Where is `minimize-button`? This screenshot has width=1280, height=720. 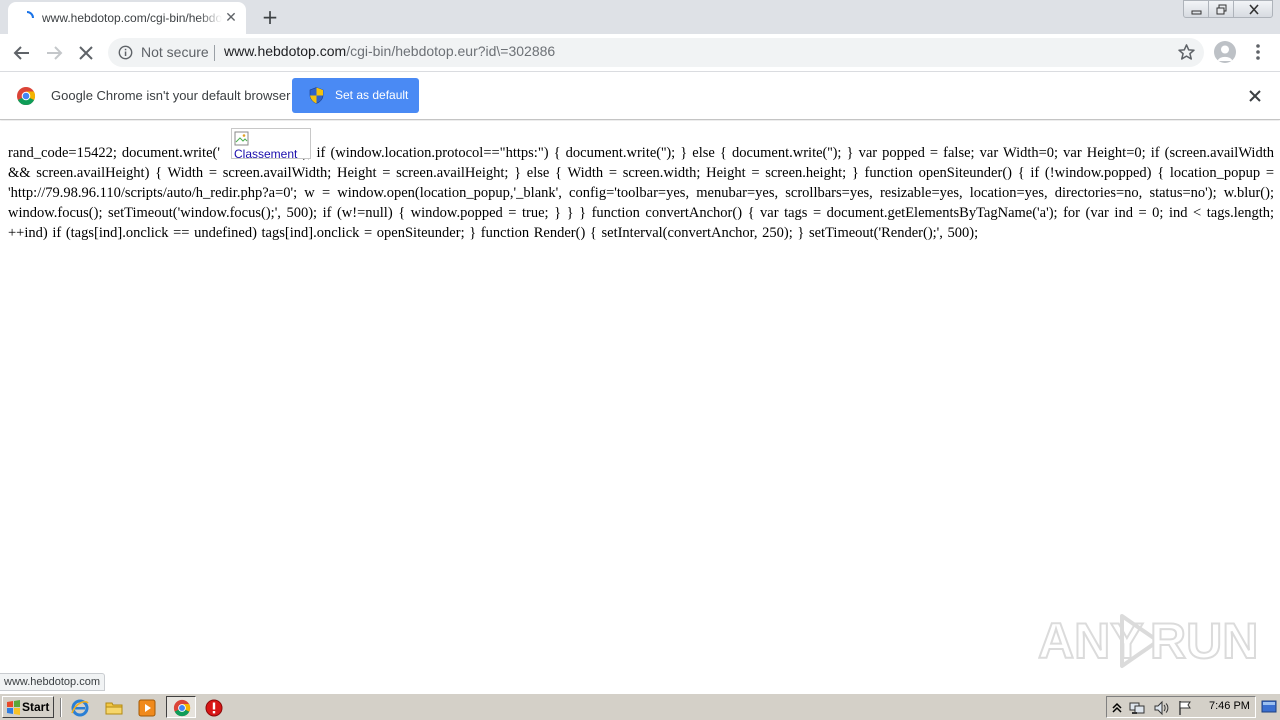
minimize-button is located at coordinates (1196, 9).